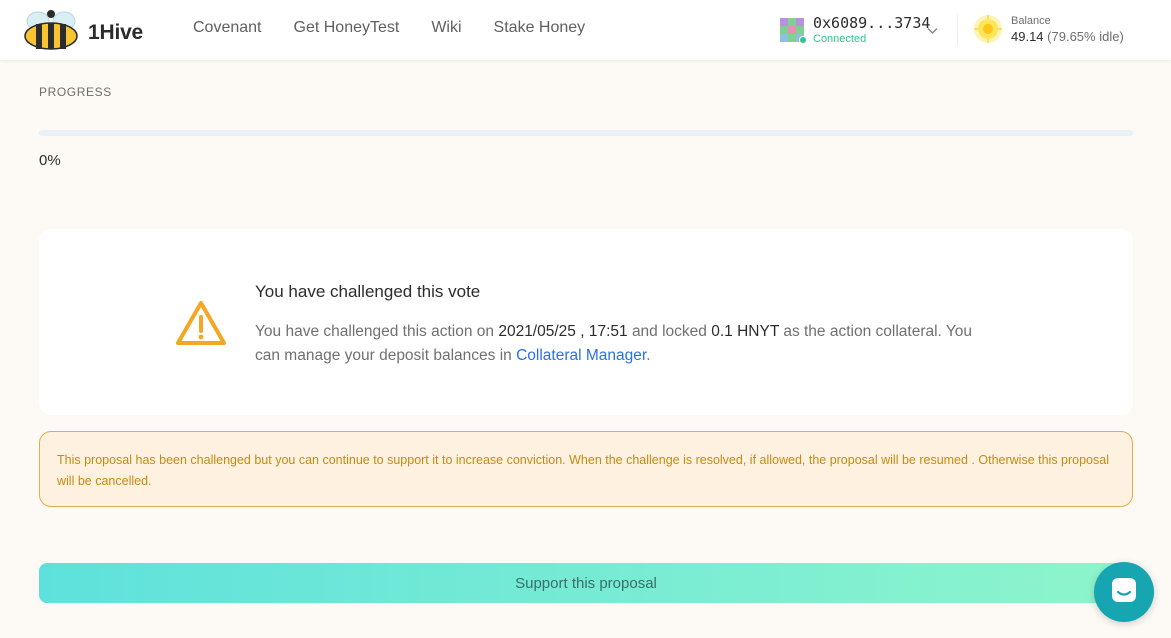 The width and height of the screenshot is (1171, 638). What do you see at coordinates (745, 331) in the screenshot?
I see `collateral-amount: 0.1 HNYT` at bounding box center [745, 331].